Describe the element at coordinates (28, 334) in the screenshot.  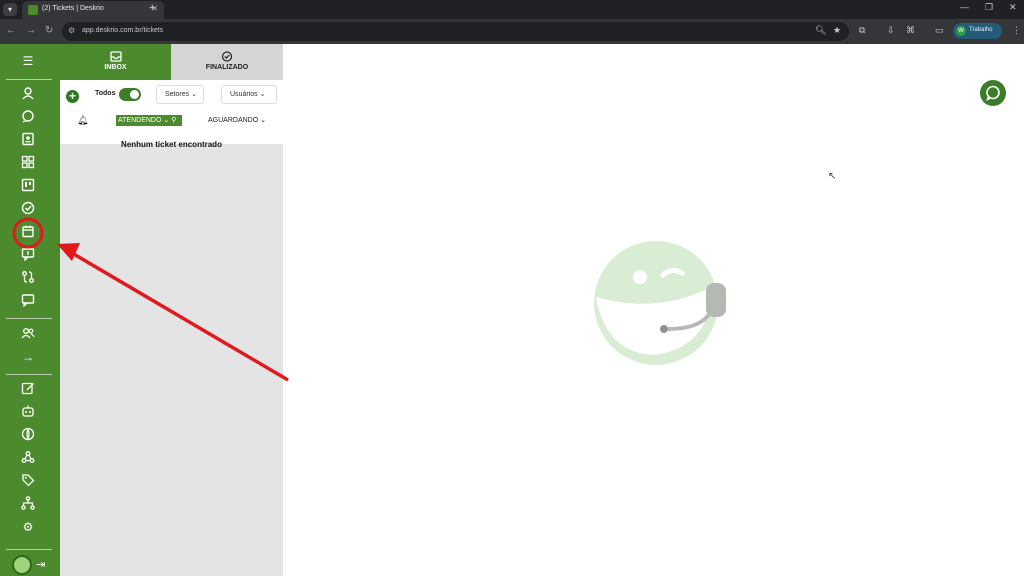
I see `users-icon` at that location.